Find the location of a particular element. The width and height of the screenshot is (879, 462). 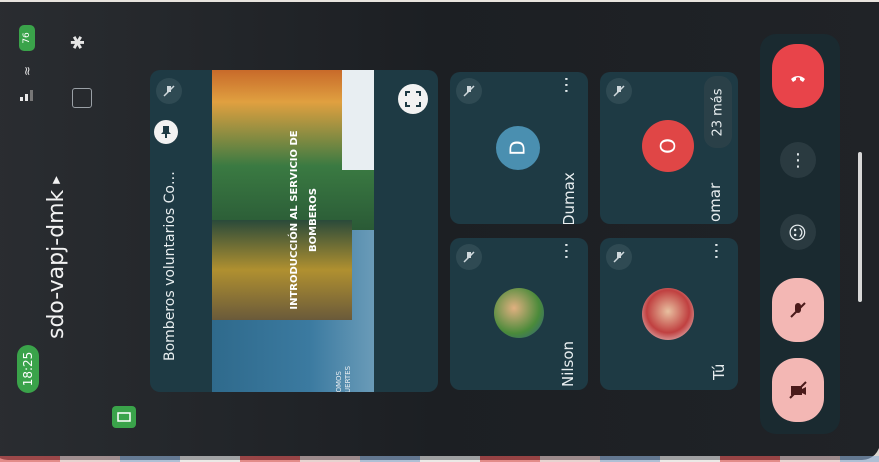

more-options-button: ⋮ is located at coordinates (798, 160).